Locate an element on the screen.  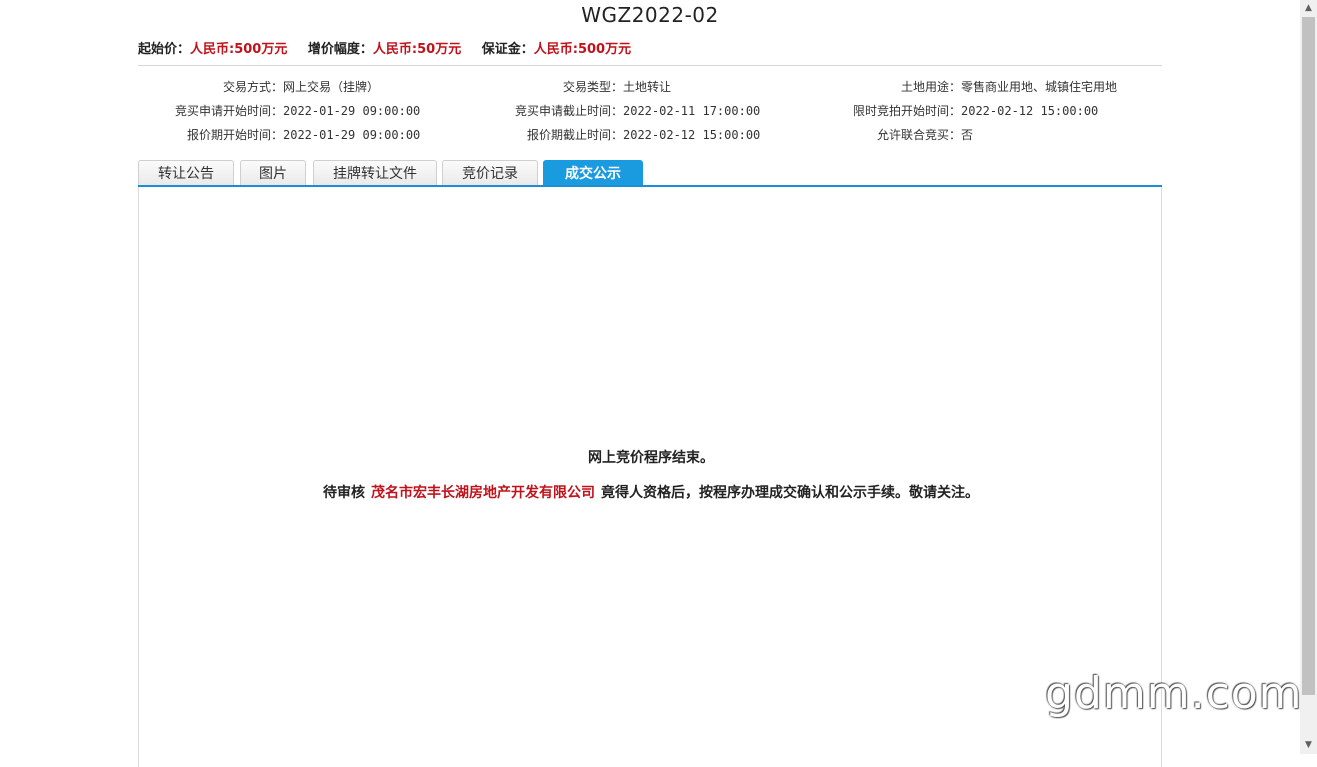
info-key: 竞买申请开始时间： is located at coordinates (228, 111).